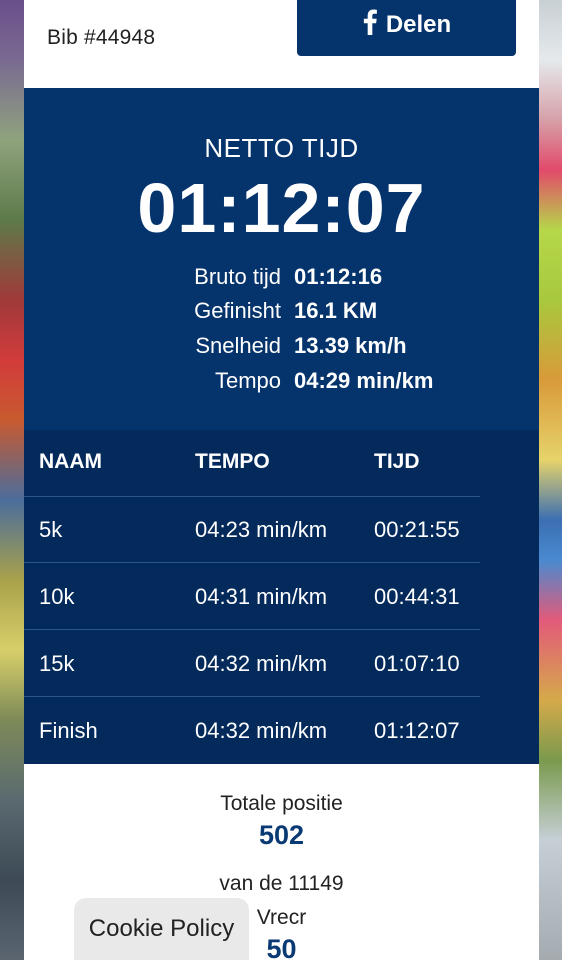 The height and width of the screenshot is (960, 562). Describe the element at coordinates (281, 835) in the screenshot. I see `total-position-value: 502` at that location.